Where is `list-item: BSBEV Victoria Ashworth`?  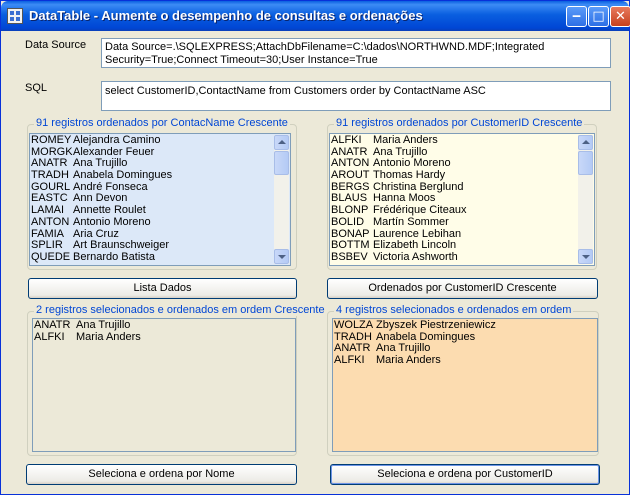 list-item: BSBEV Victoria Ashworth is located at coordinates (454, 257).